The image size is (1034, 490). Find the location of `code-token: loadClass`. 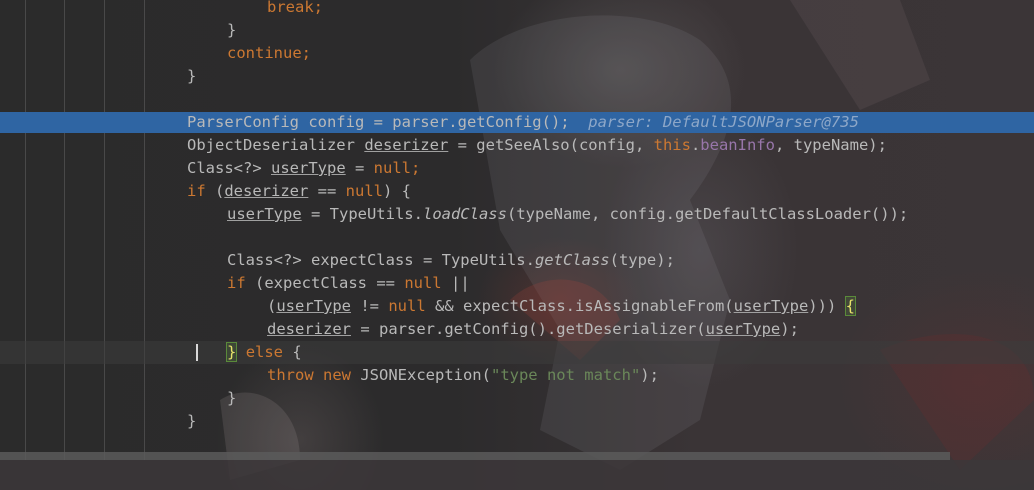

code-token: loadClass is located at coordinates (464, 214).